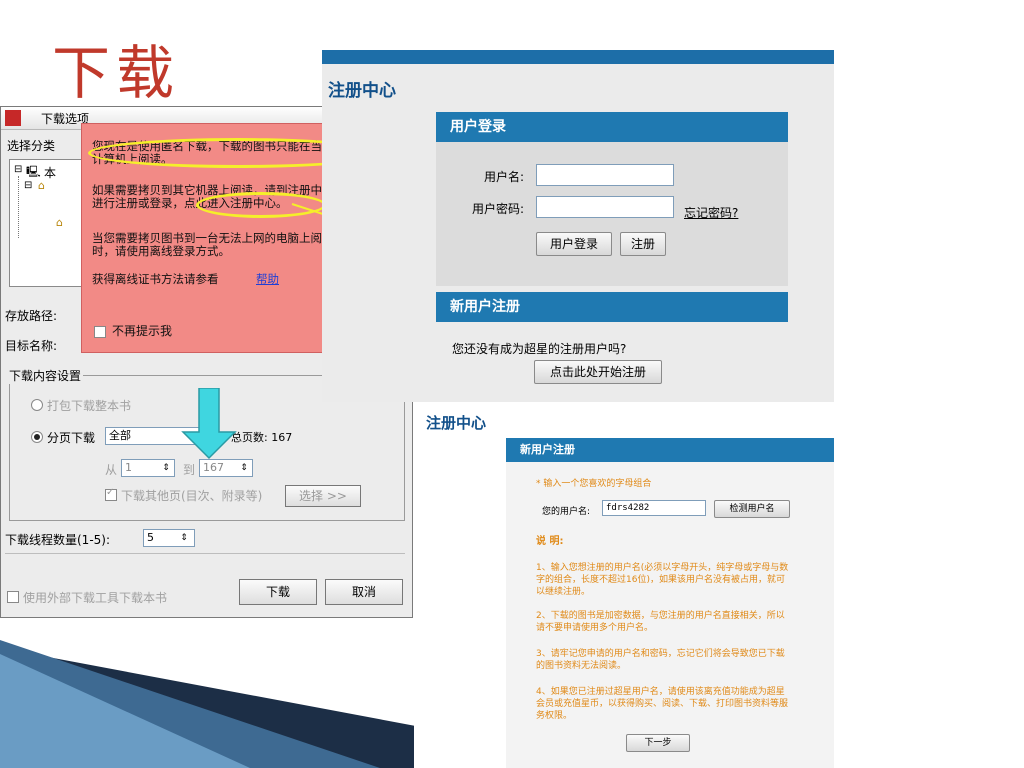 The width and height of the screenshot is (1024, 768). Describe the element at coordinates (539, 349) in the screenshot. I see `not-registered-text: 您还没有成为超星的注册用户吗?` at that location.